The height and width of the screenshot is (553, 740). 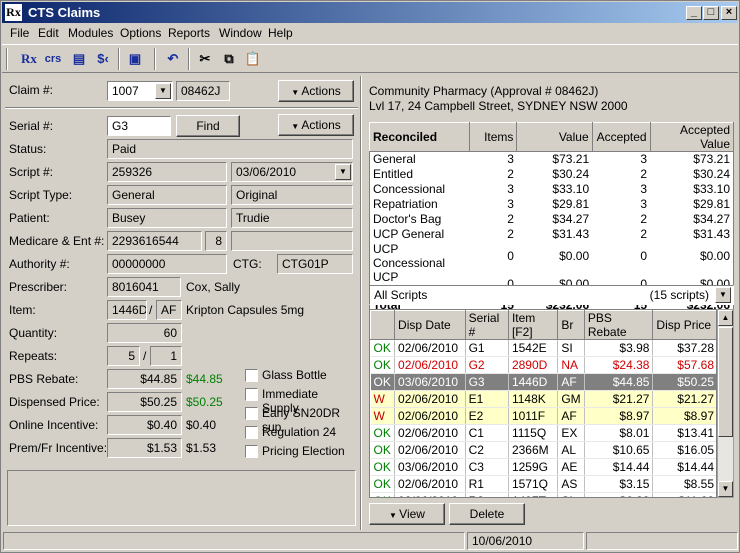 I want to click on list-icon: ▤, so click(x=79, y=59).